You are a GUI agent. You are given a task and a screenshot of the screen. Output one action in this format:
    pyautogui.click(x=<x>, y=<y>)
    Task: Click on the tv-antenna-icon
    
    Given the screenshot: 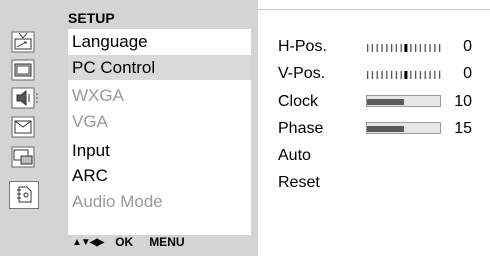 What is the action you would take?
    pyautogui.click(x=35, y=42)
    